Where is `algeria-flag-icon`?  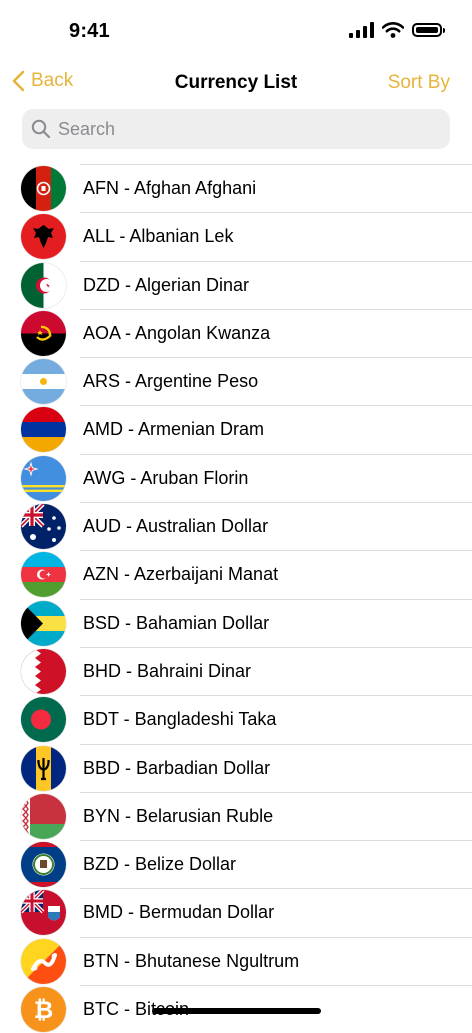 algeria-flag-icon is located at coordinates (43, 285).